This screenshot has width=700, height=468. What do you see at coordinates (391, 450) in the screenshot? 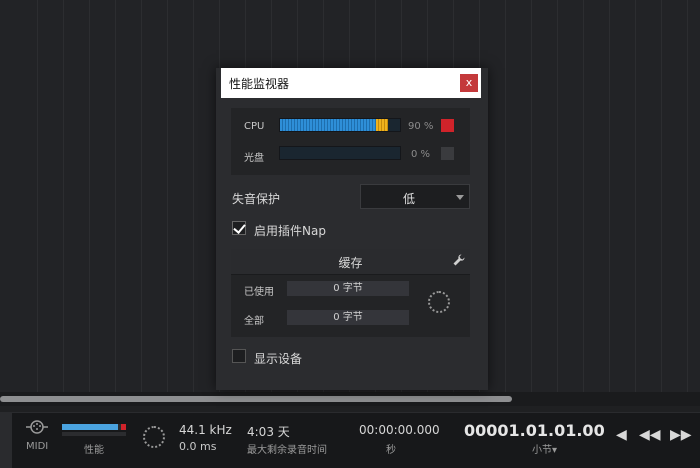
I see `seconds-label: 秒` at bounding box center [391, 450].